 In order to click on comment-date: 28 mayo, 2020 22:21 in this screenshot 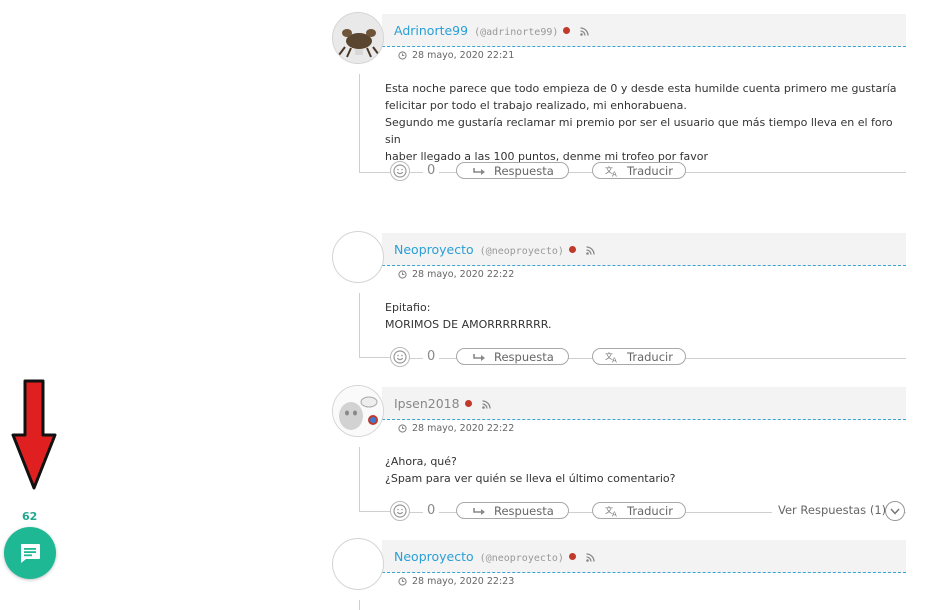, I will do `click(456, 55)`.